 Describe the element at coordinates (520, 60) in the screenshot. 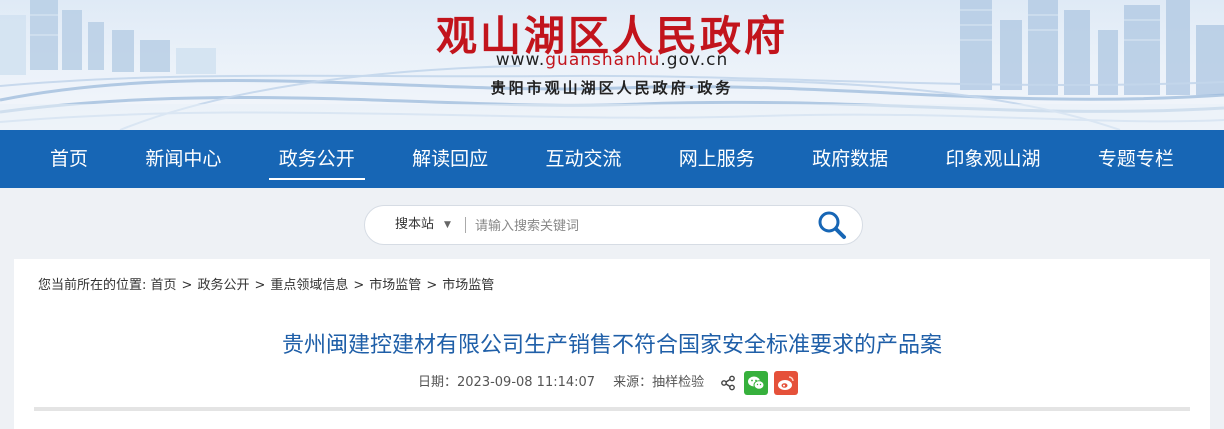

I see `site-url-prefix: www.` at that location.